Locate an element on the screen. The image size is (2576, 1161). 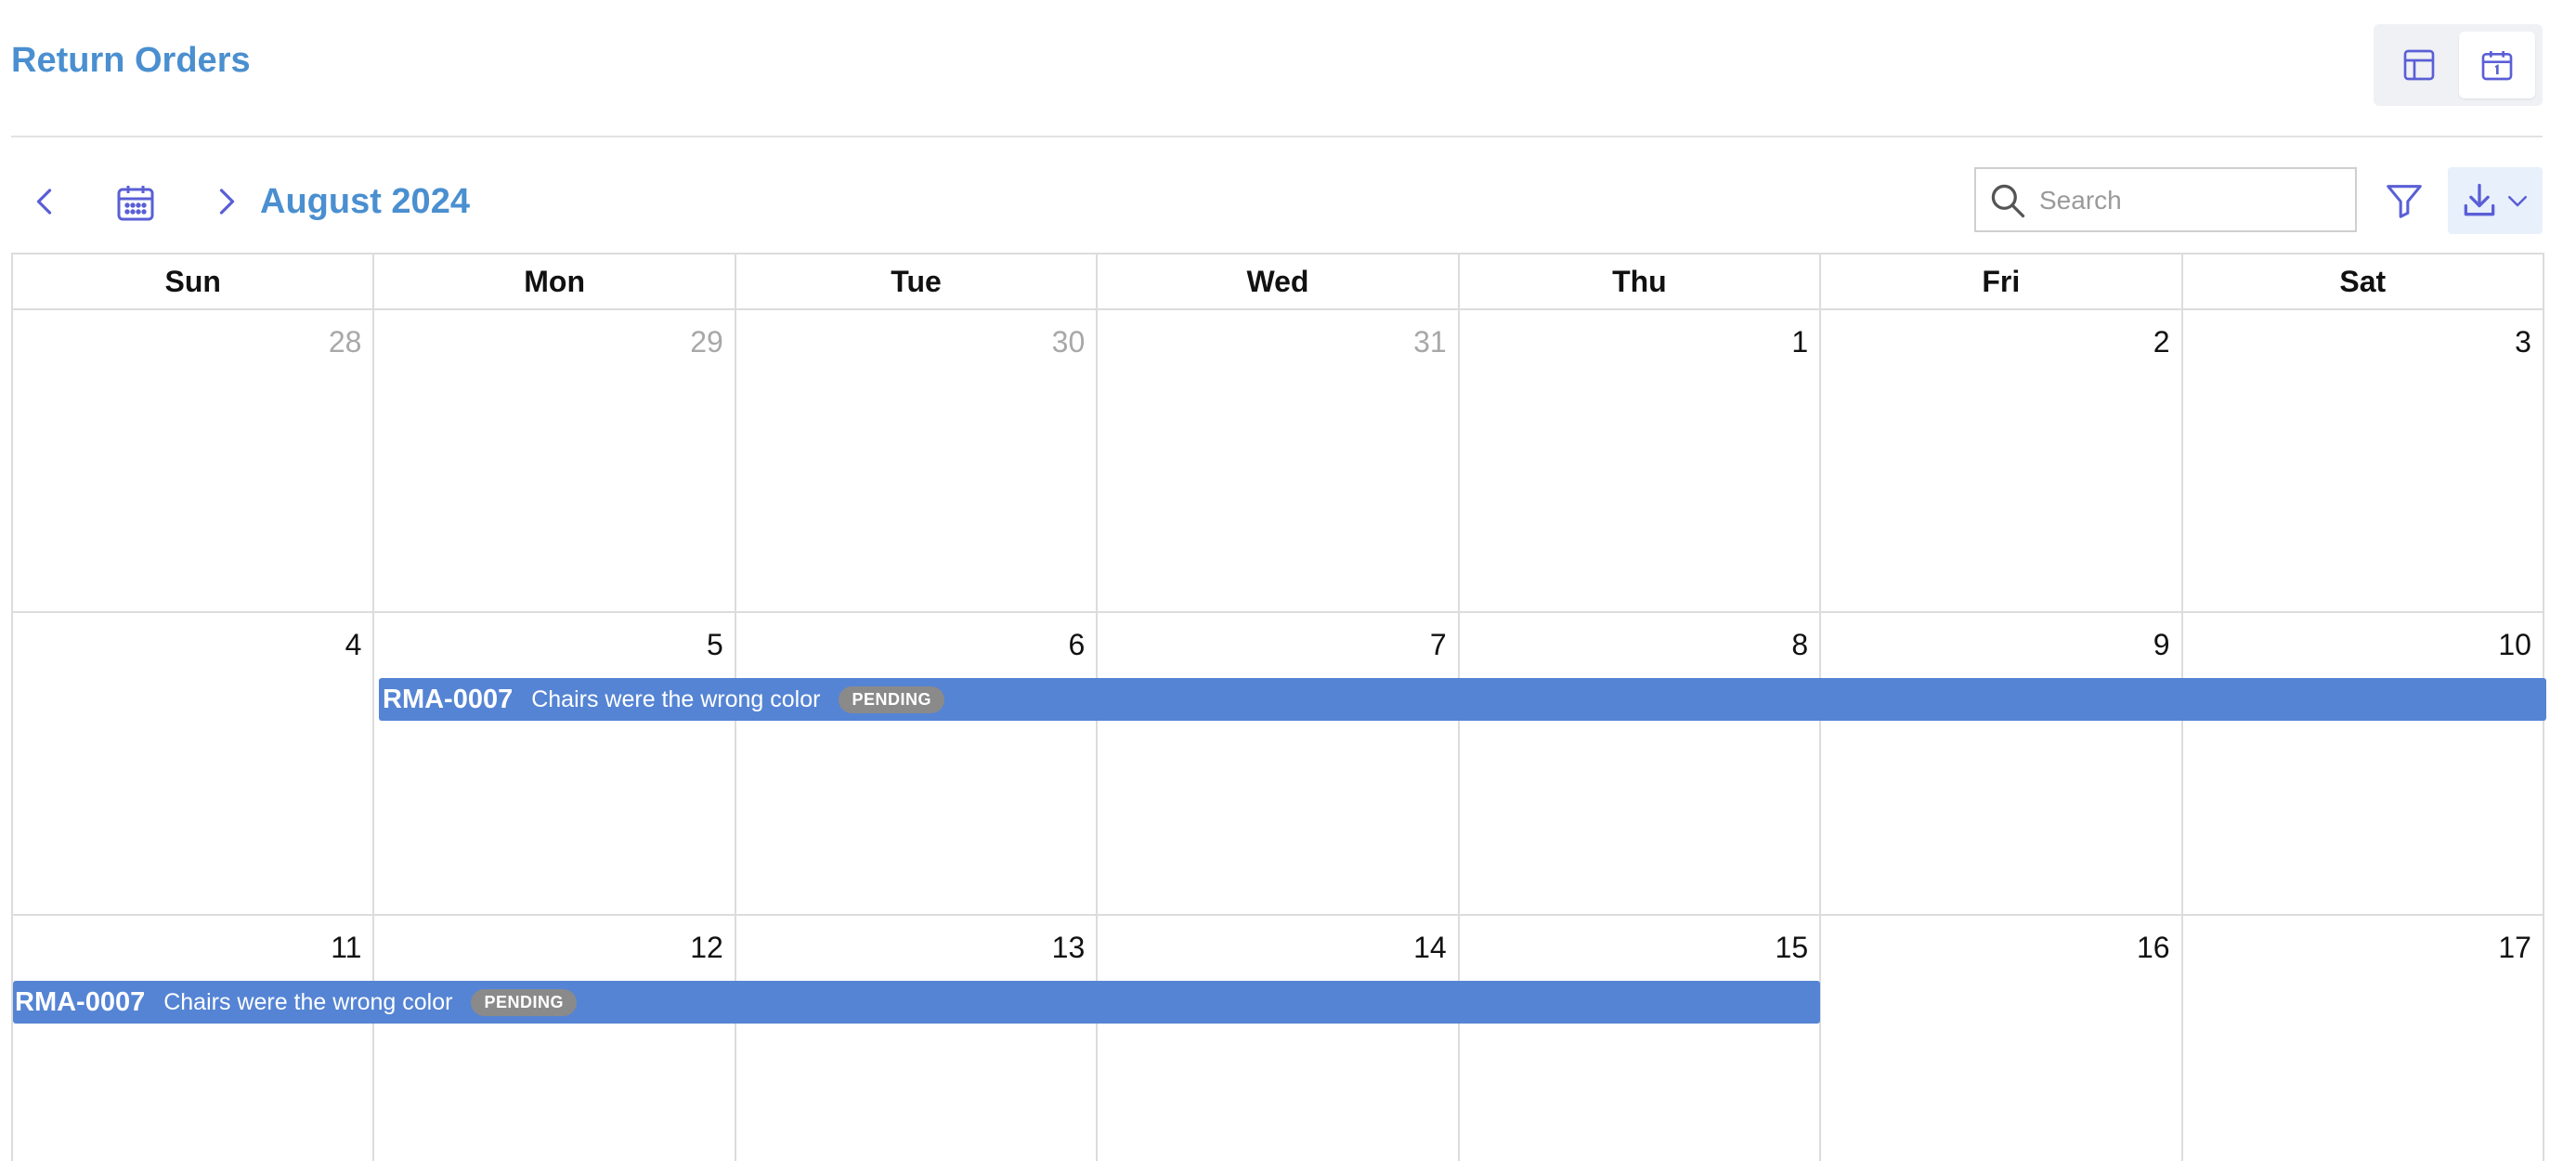
weekday-header: Tue is located at coordinates (917, 282).